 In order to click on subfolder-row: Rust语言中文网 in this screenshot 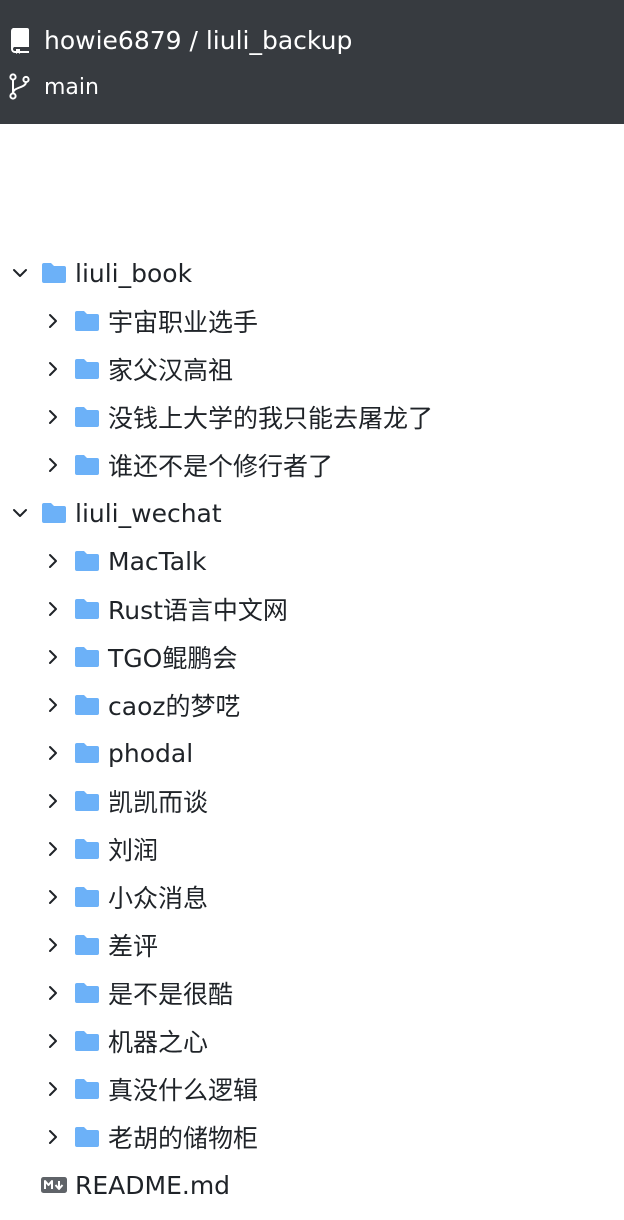, I will do `click(312, 609)`.